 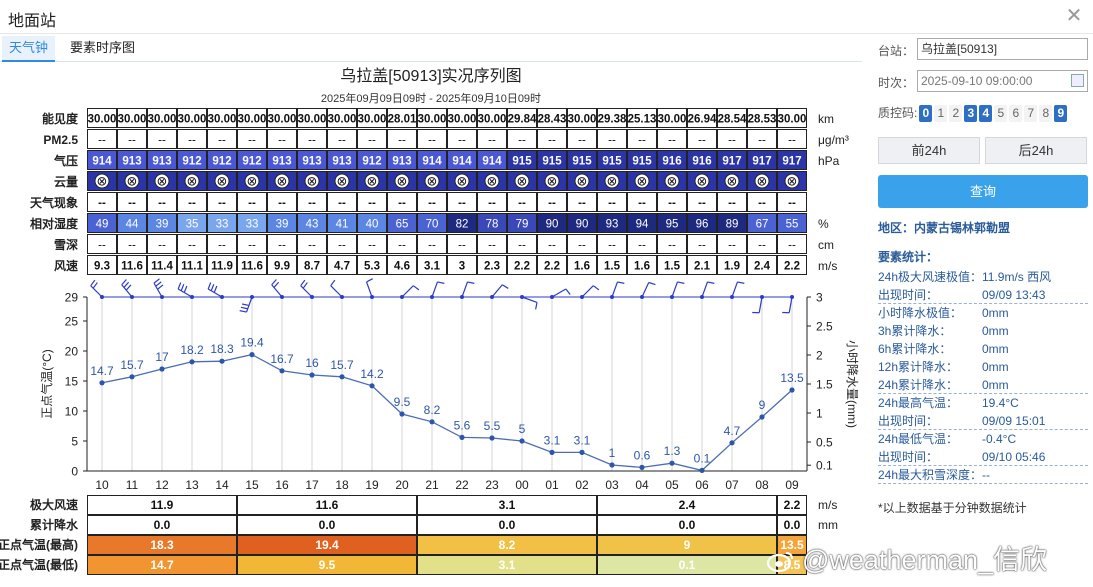 What do you see at coordinates (28, 49) in the screenshot?
I see `tab-weather-clock: 天气钟` at bounding box center [28, 49].